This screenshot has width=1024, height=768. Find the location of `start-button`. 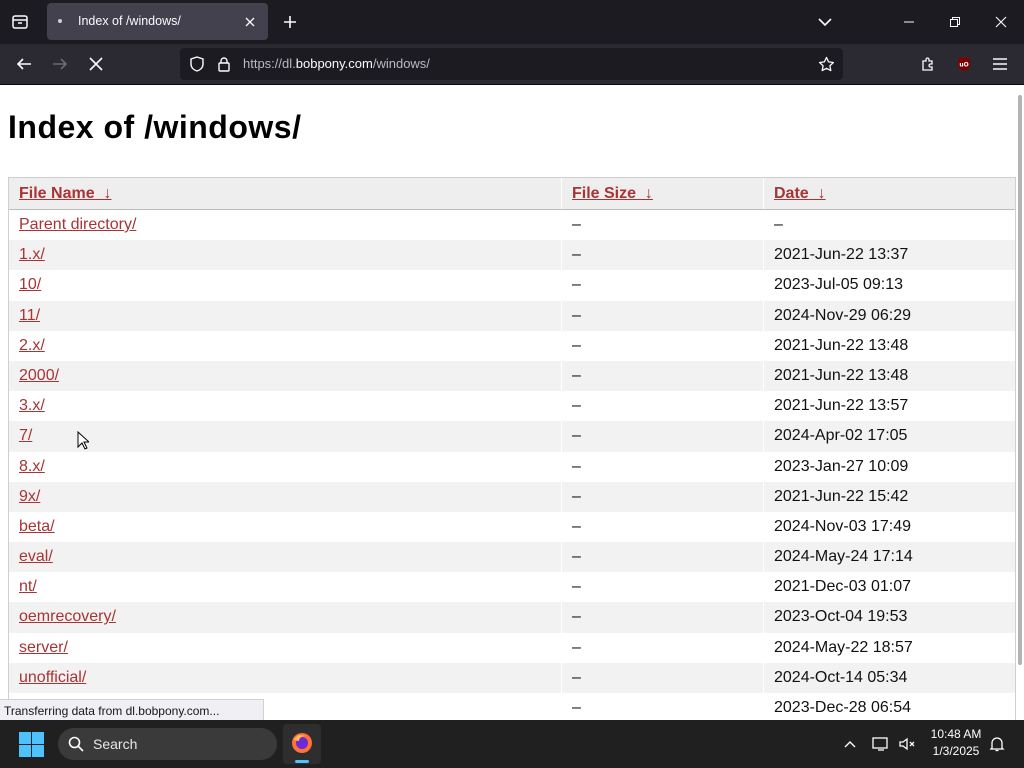

start-button is located at coordinates (32, 745).